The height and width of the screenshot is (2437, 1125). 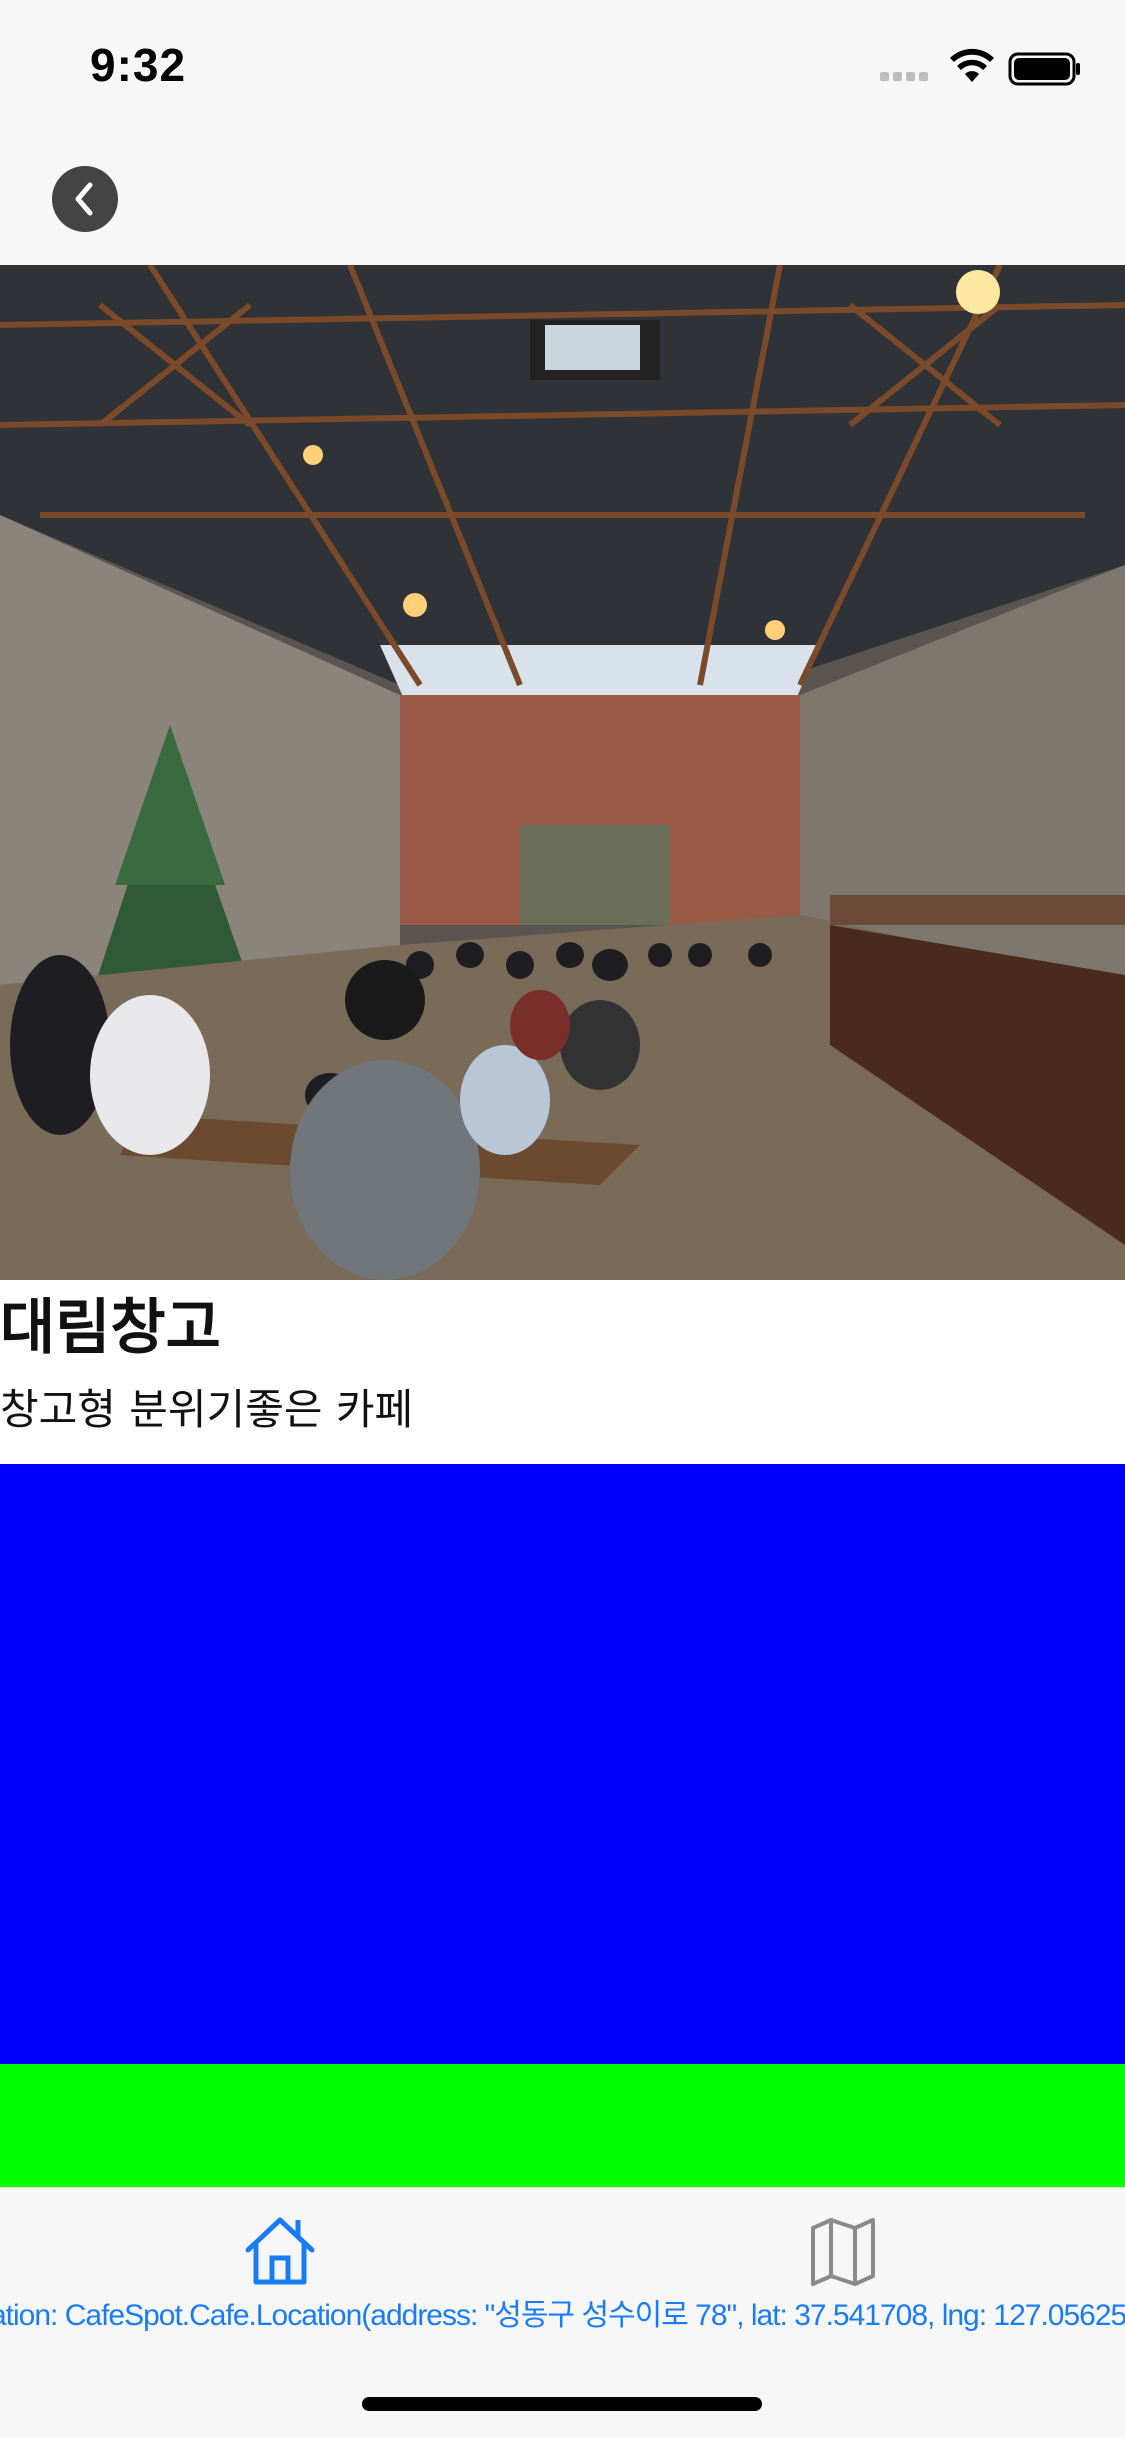 What do you see at coordinates (1044, 69) in the screenshot?
I see `battery-icon` at bounding box center [1044, 69].